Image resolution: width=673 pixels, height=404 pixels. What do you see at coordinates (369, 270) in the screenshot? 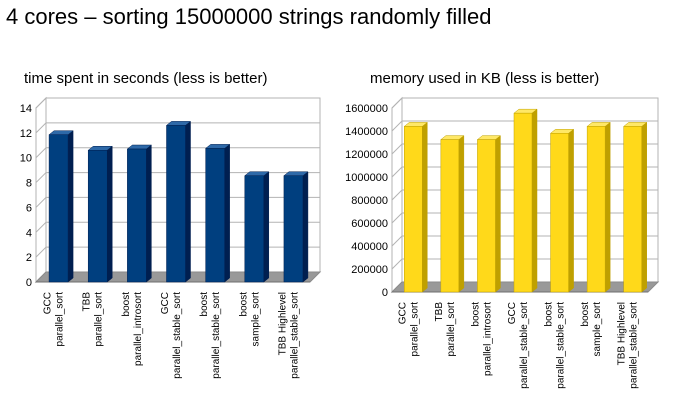
I see `y-tick-label: 200000` at bounding box center [369, 270].